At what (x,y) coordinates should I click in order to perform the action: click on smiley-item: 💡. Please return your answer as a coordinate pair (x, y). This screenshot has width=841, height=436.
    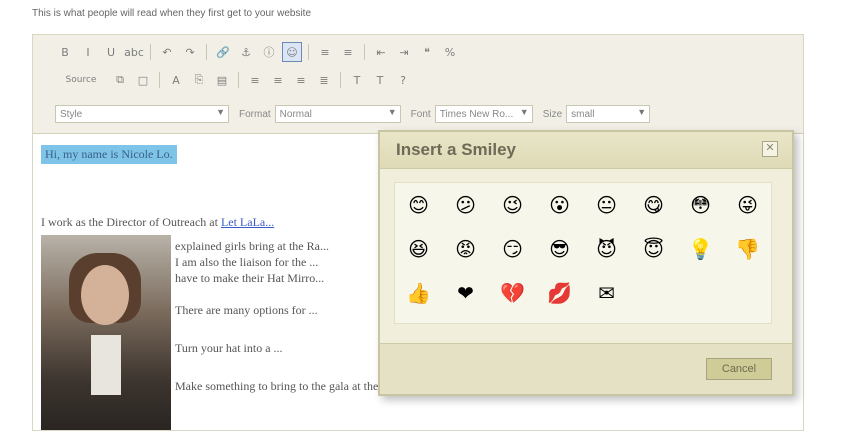
    Looking at the image, I should click on (700, 249).